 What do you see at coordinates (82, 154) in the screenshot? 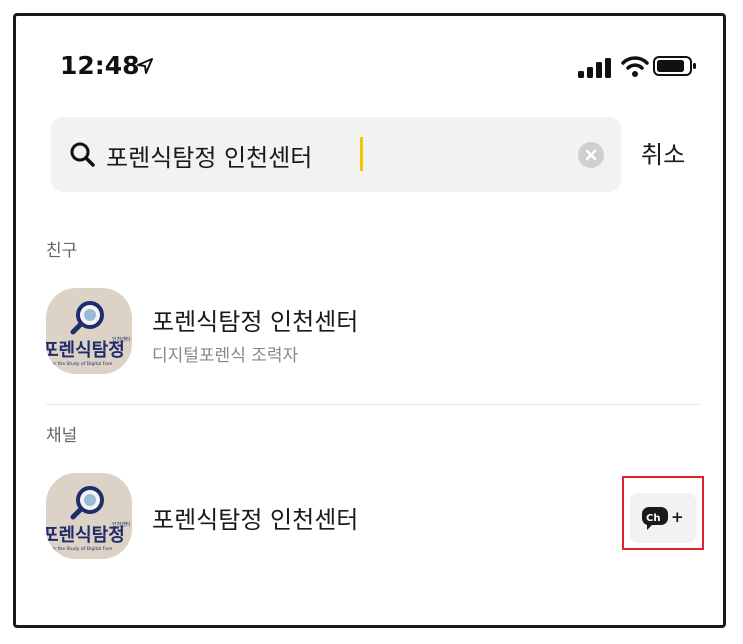
I see `search-icon` at bounding box center [82, 154].